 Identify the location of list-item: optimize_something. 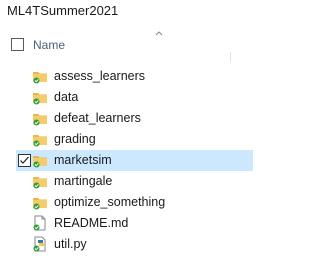
(126, 202).